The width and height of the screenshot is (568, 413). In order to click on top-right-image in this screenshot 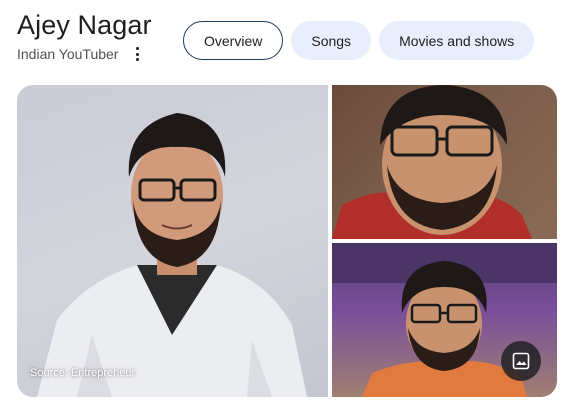, I will do `click(444, 162)`.